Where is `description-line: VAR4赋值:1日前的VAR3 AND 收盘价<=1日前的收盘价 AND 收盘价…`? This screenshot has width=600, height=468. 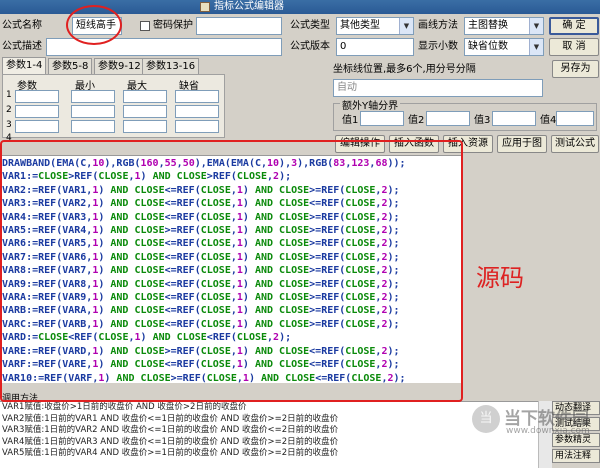 description-line: VAR4赋值:1日前的VAR3 AND 收盘价<=1日前的收盘价 AND 收盘价… is located at coordinates (170, 441).